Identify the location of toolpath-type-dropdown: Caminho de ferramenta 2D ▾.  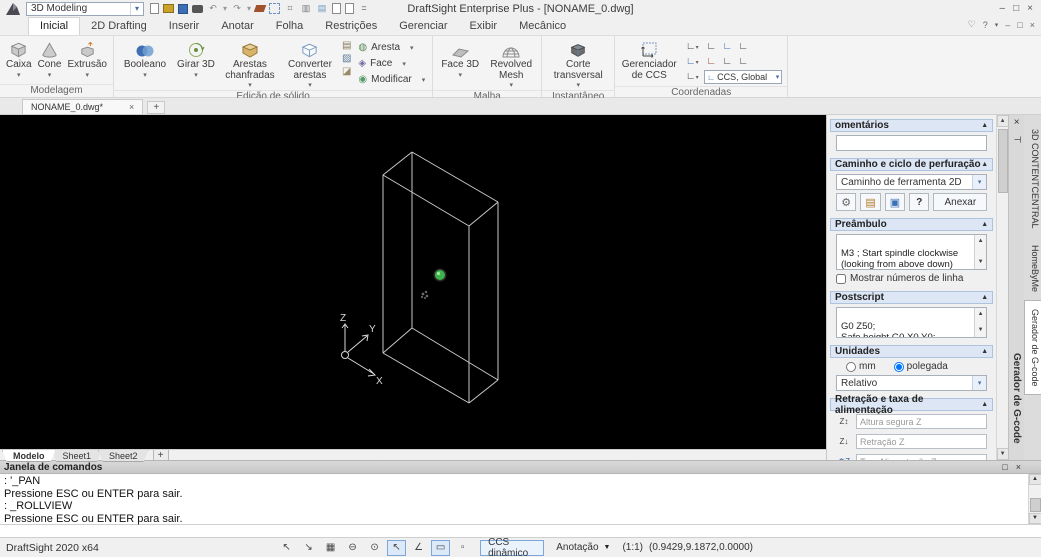
(912, 182).